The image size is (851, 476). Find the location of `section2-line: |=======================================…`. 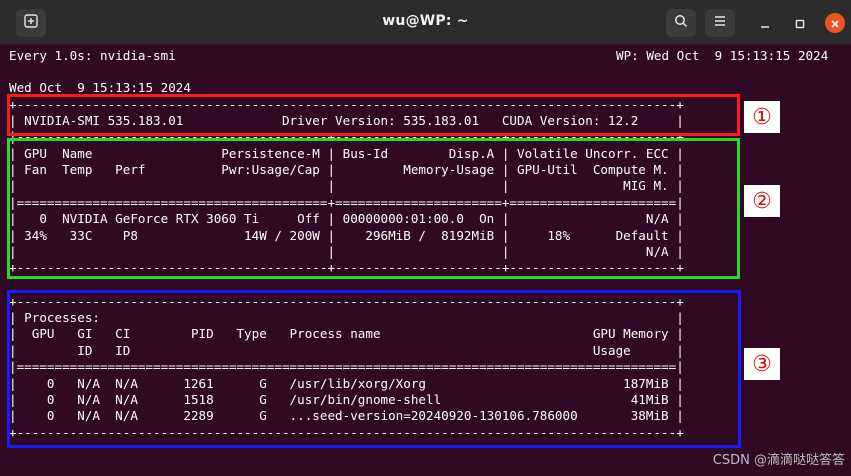

section2-line: |=======================================… is located at coordinates (346, 202).